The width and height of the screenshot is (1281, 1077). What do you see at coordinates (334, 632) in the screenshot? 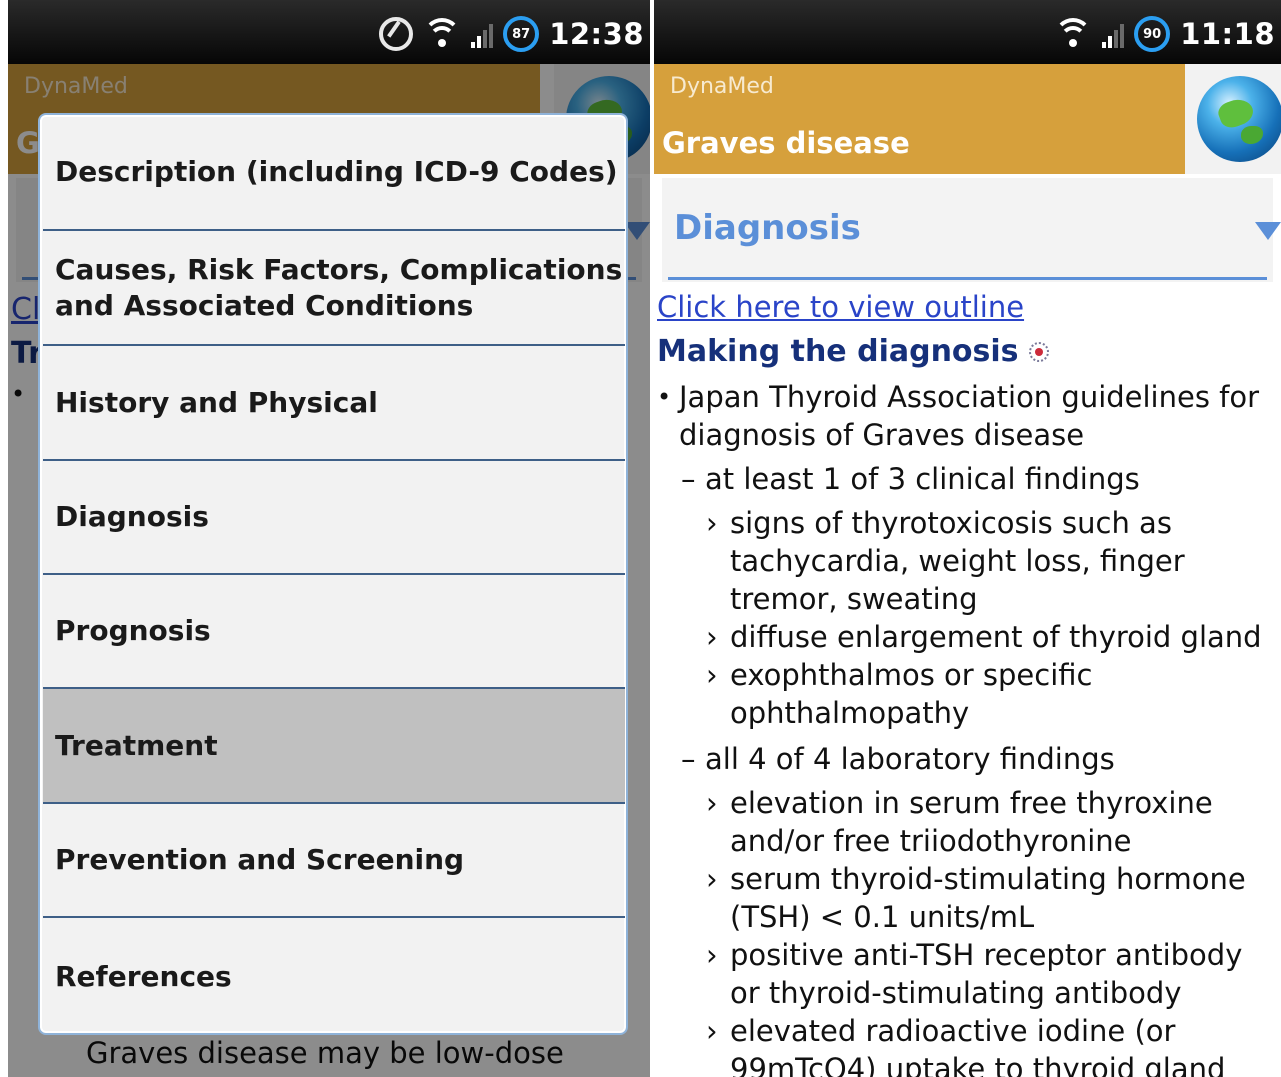
I see `menu-item: Prognosis` at bounding box center [334, 632].